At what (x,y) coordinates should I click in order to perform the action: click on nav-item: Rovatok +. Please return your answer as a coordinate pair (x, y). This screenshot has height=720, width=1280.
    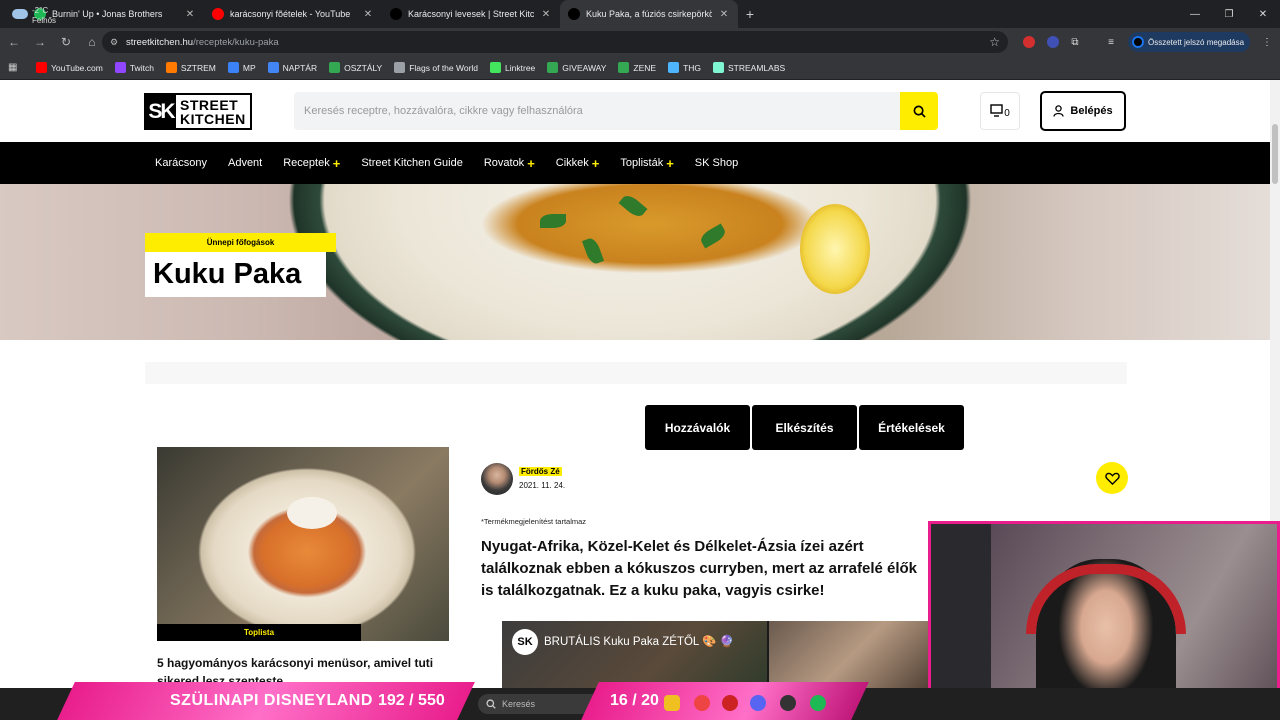
    Looking at the image, I should click on (509, 163).